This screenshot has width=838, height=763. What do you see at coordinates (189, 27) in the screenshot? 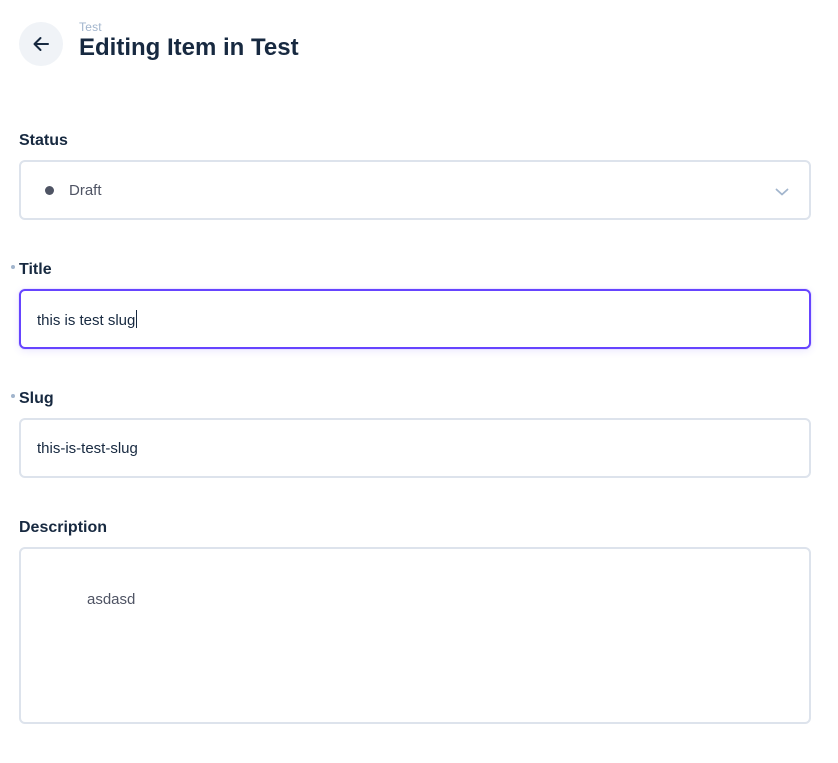
I see `breadcrumb: Test` at bounding box center [189, 27].